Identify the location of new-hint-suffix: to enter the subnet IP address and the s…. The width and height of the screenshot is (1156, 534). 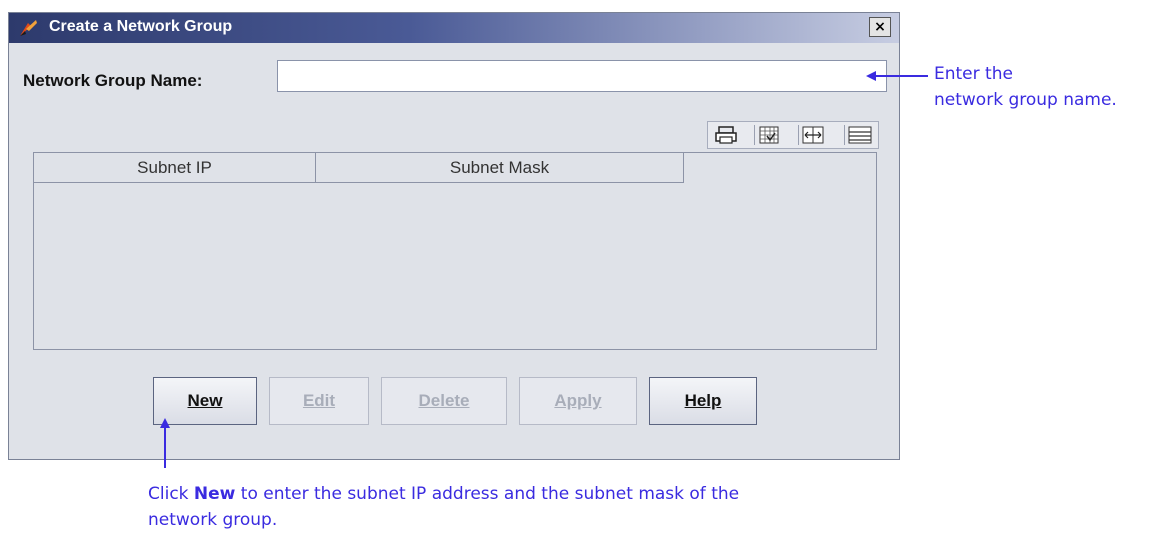
(487, 494).